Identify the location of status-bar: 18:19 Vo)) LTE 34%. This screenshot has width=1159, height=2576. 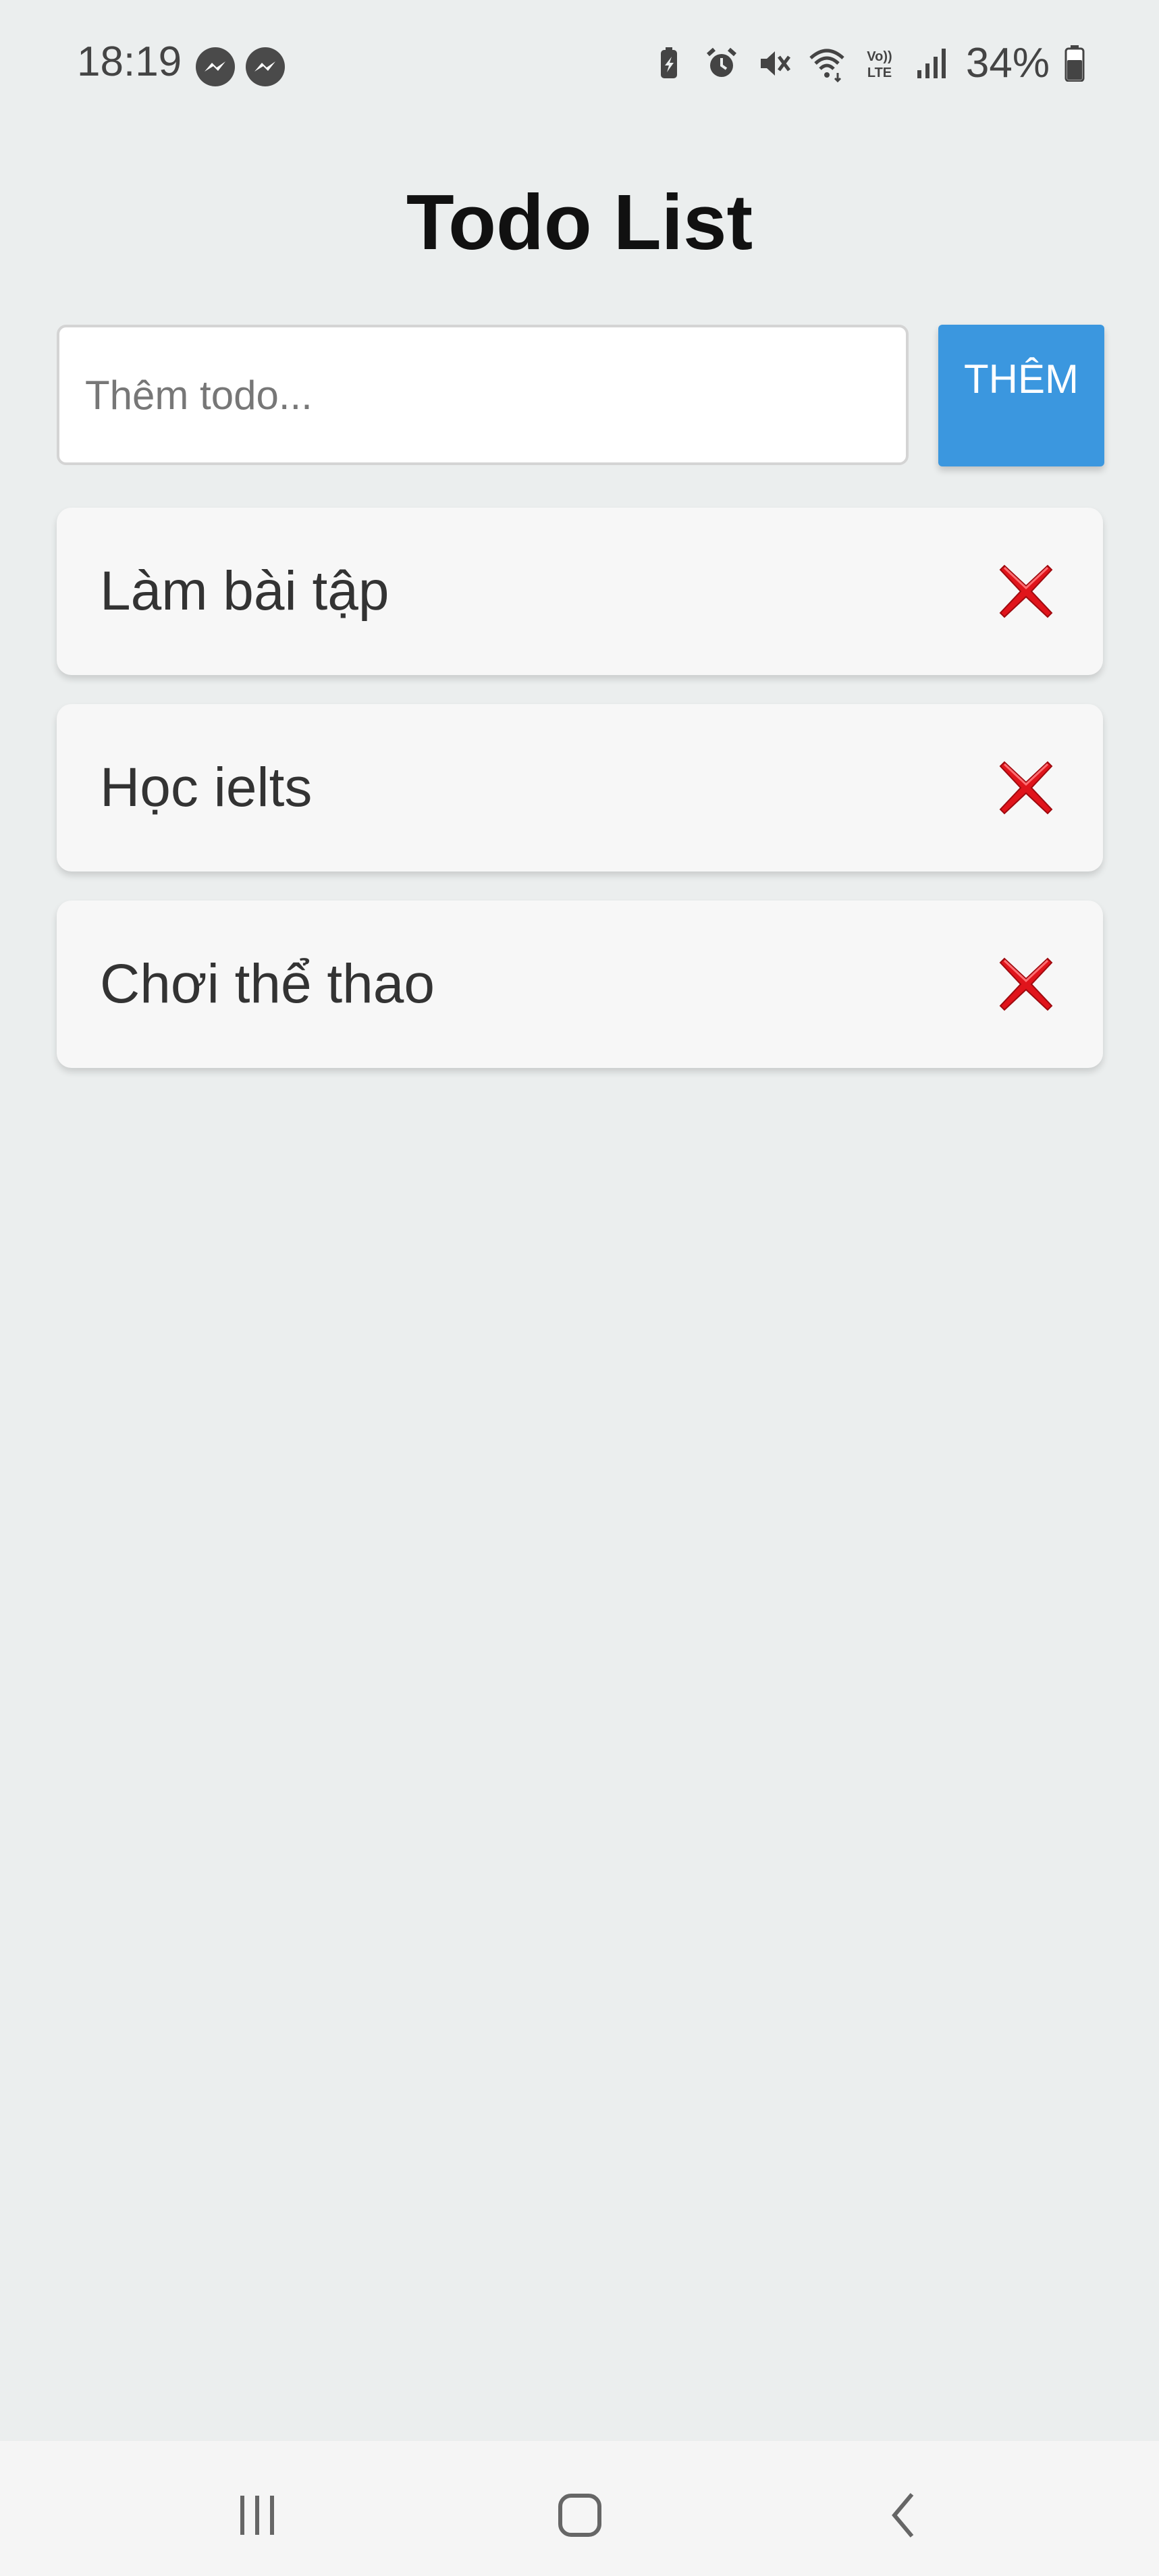
(579, 64).